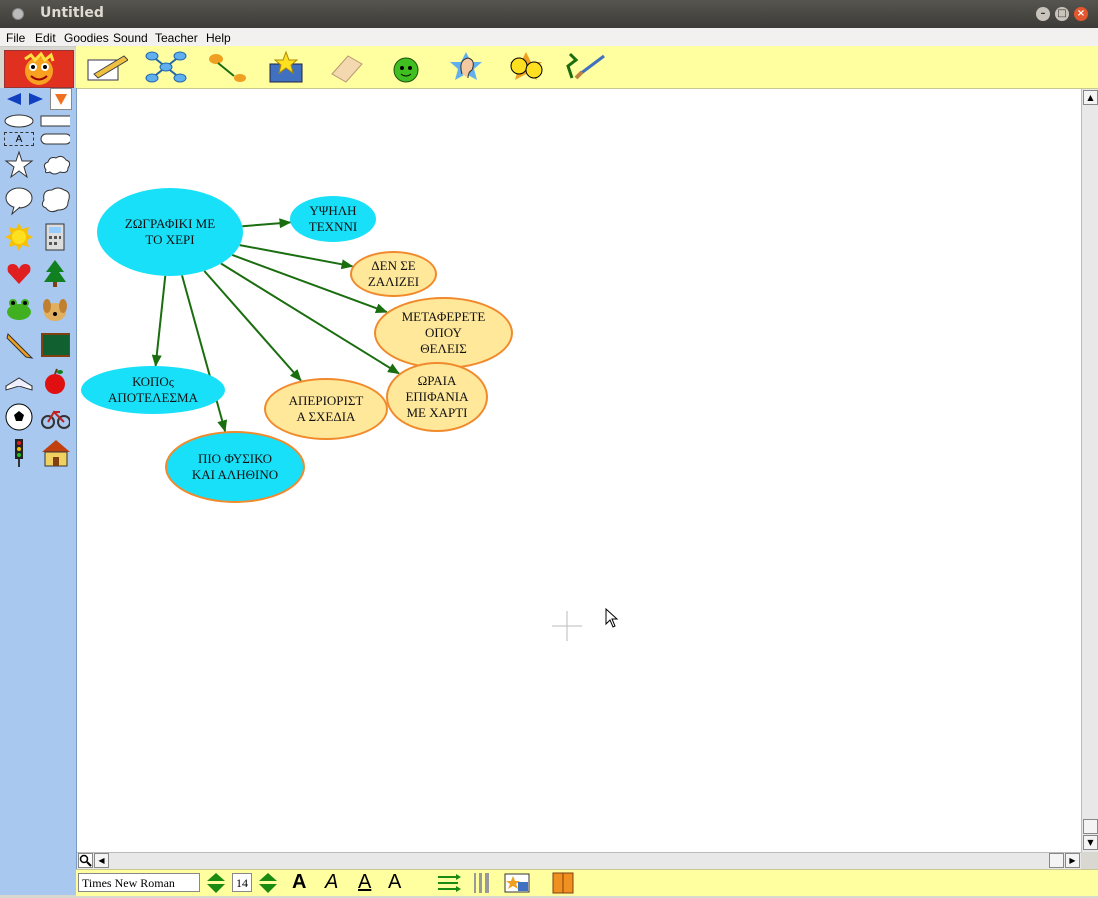  Describe the element at coordinates (55, 165) in the screenshot. I see `cloud-icon` at that location.